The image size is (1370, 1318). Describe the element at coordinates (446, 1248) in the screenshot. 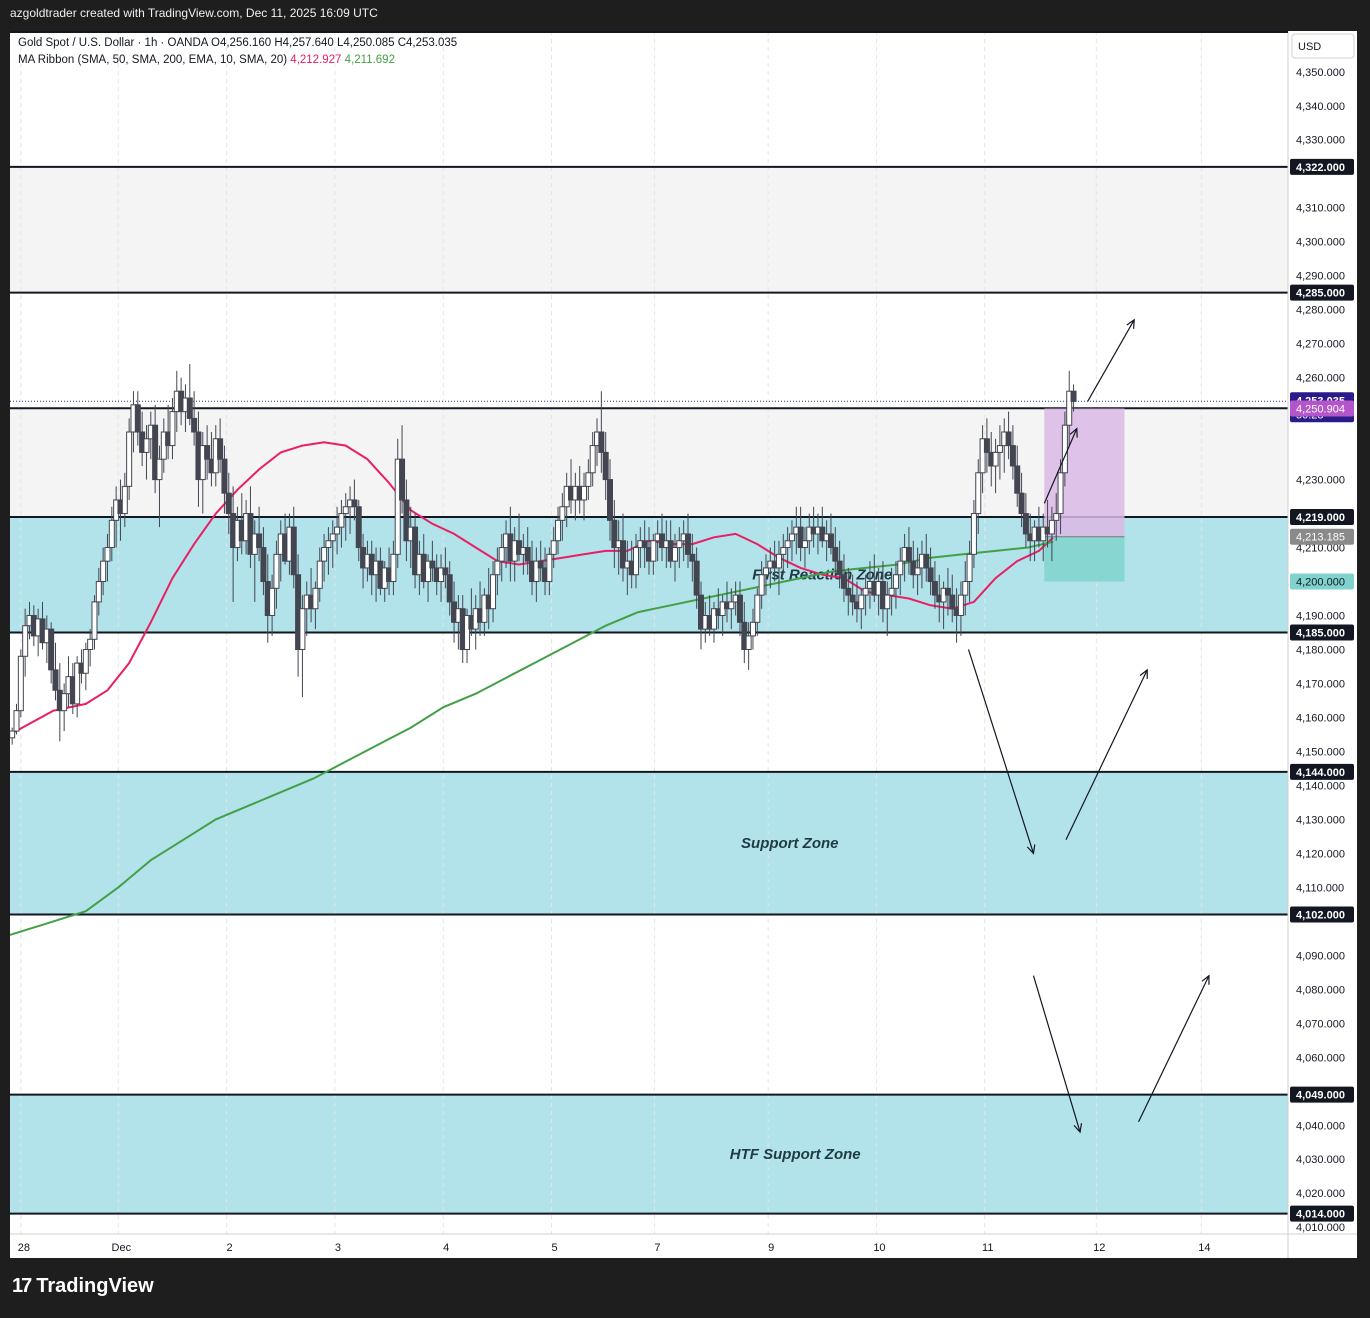

I see `time-tick-label: 4` at that location.